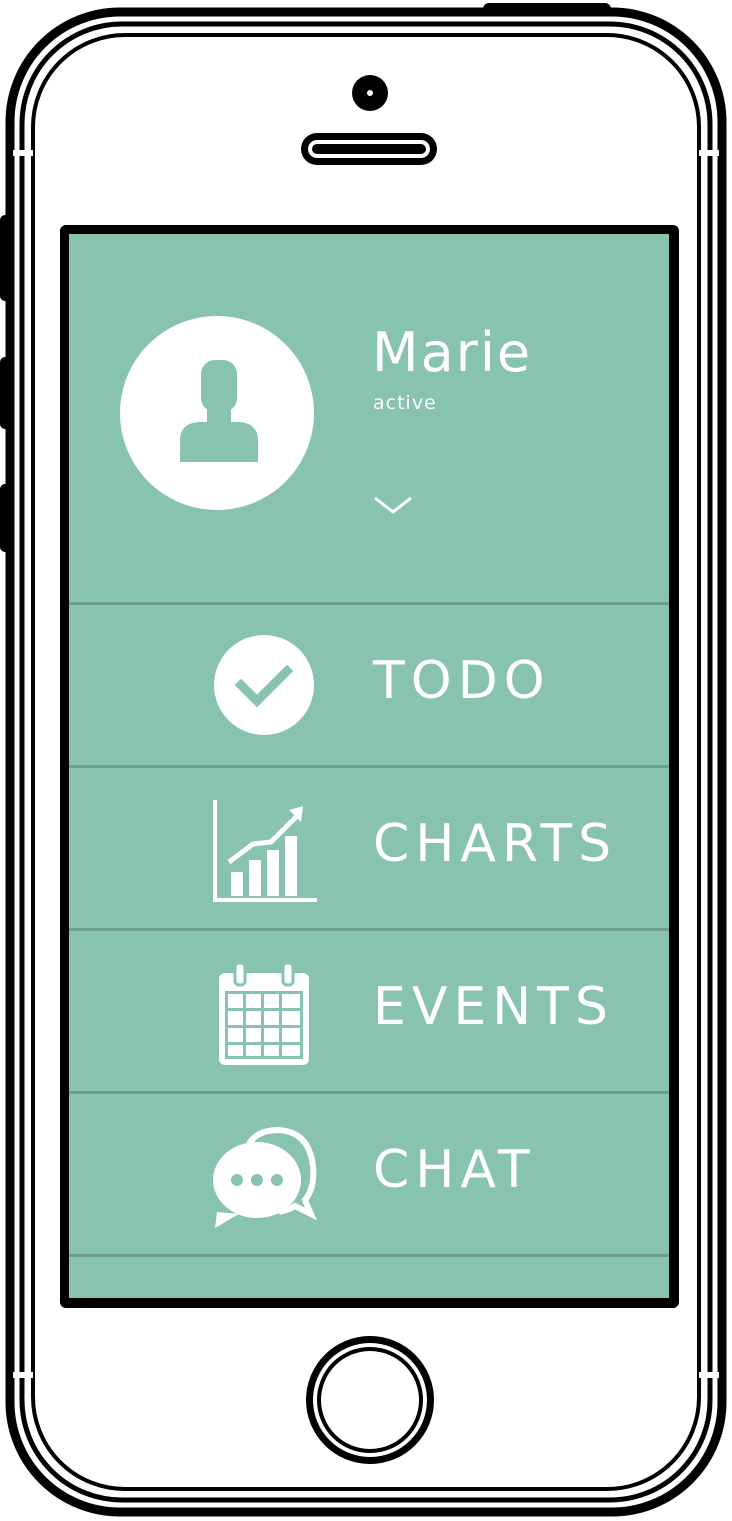  I want to click on menu-item-charts: CHARTS, so click(369, 846).